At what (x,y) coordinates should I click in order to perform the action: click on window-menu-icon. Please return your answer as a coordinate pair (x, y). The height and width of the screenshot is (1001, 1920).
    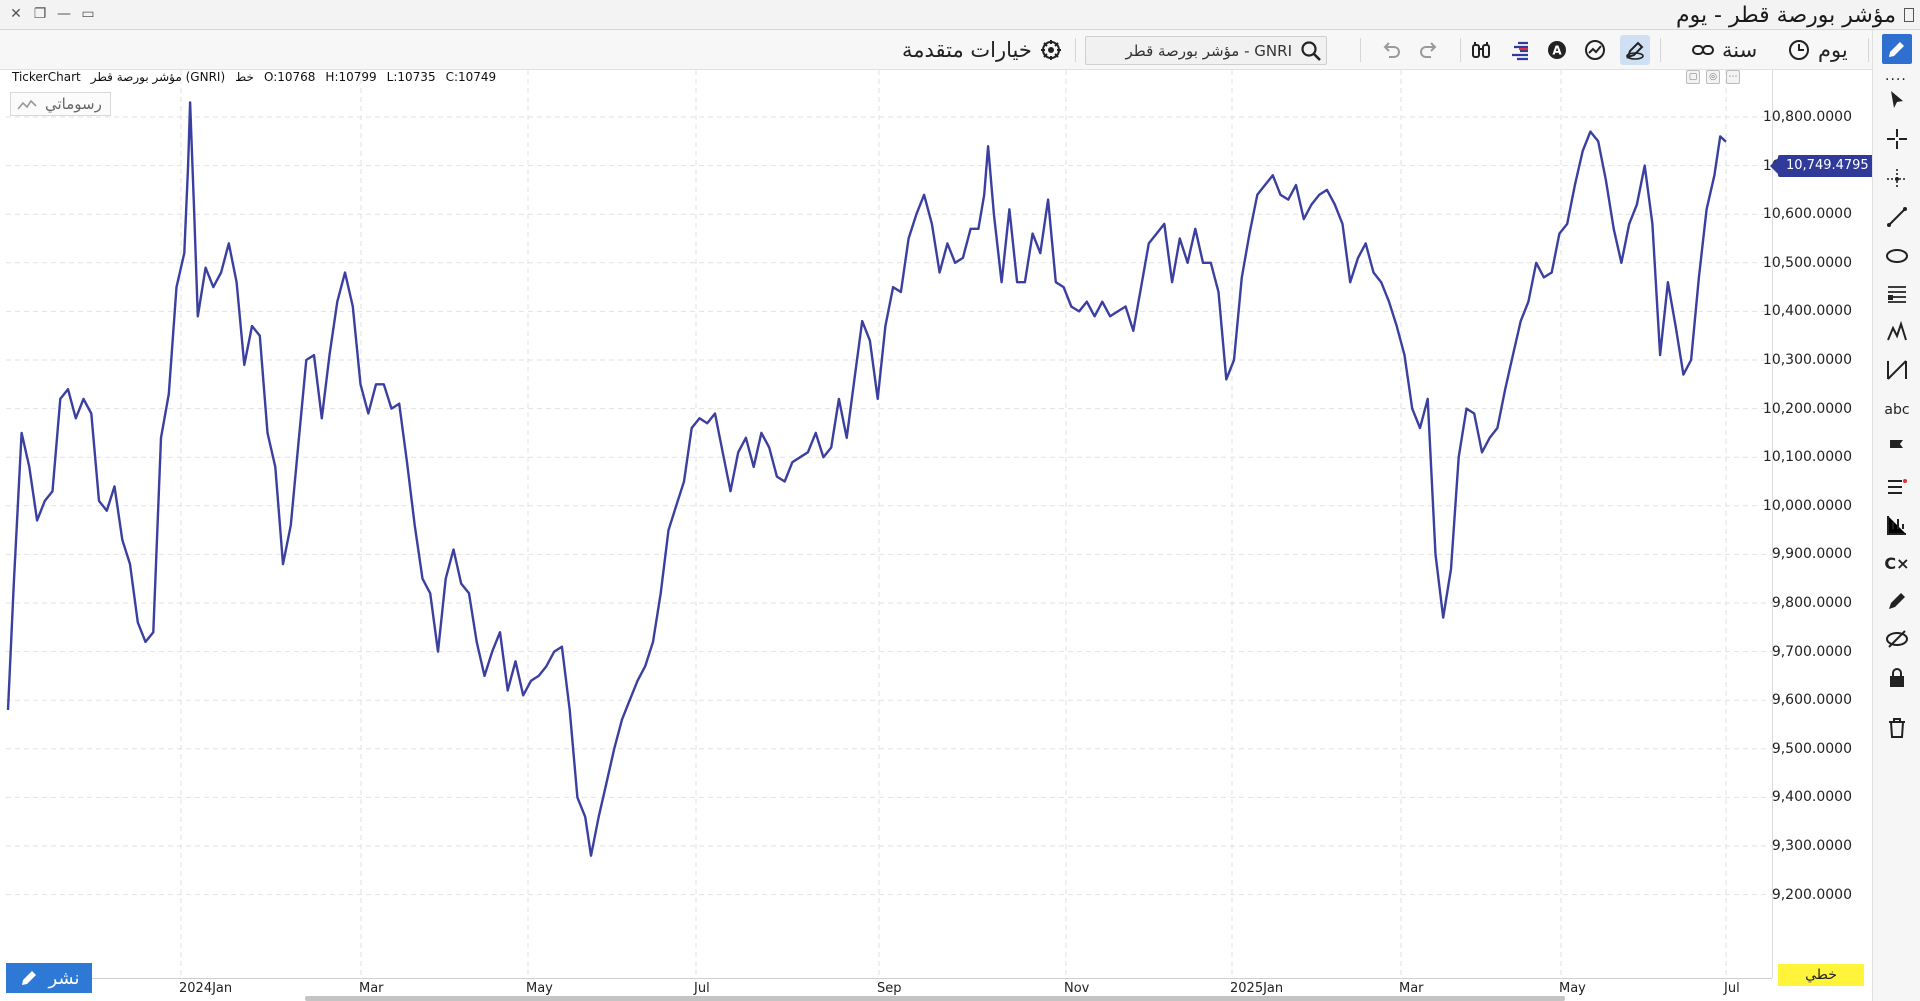
    Looking at the image, I should click on (1909, 15).